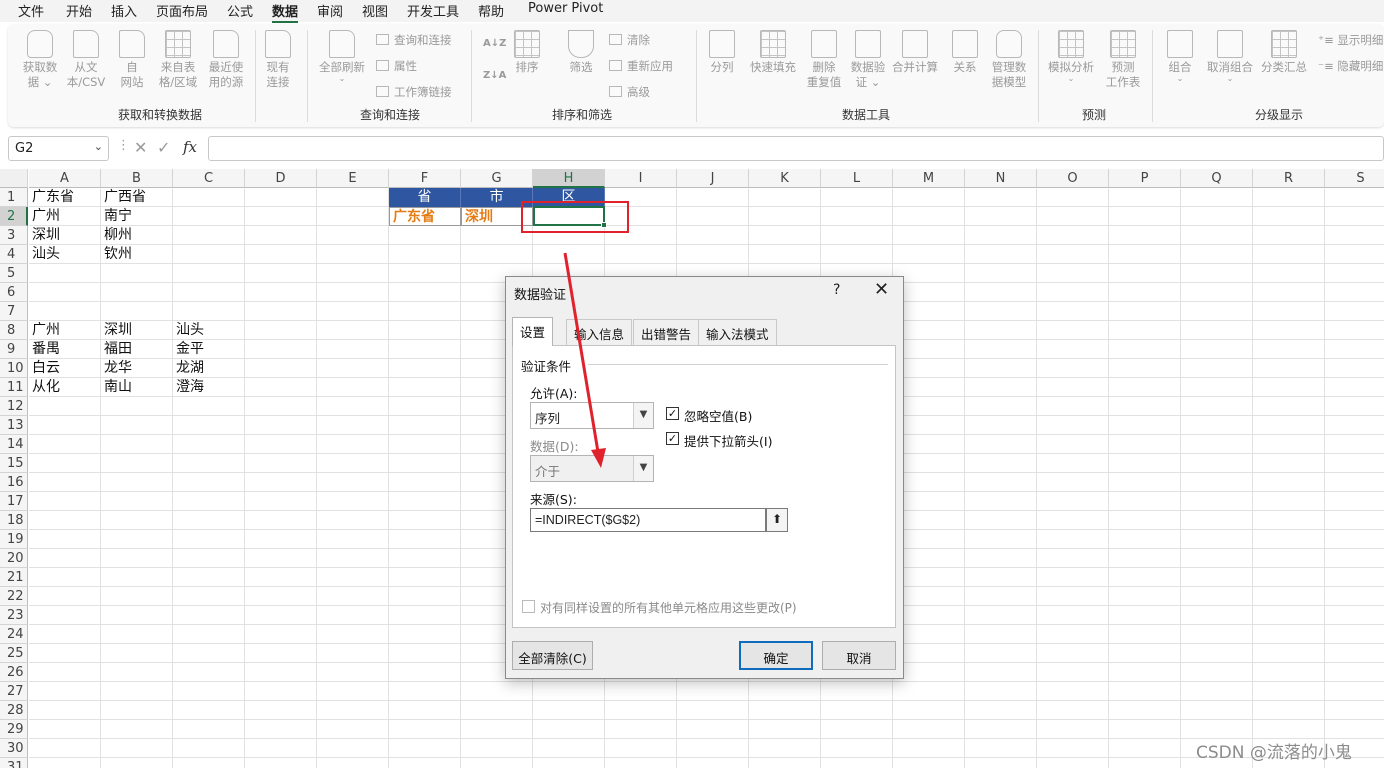  I want to click on tab-settings: 设置, so click(533, 331).